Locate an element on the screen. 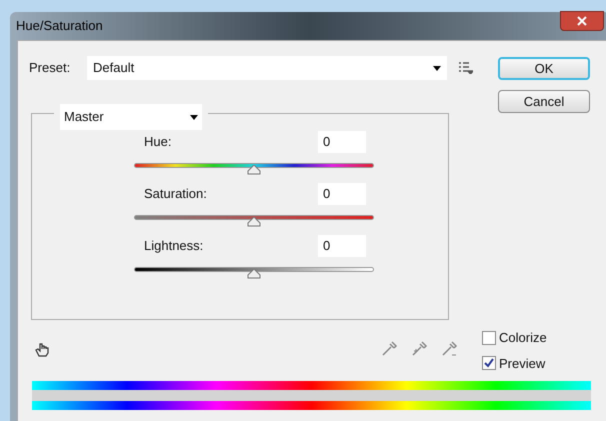 This screenshot has height=421, width=606. preset-dropdown: Default is located at coordinates (267, 68).